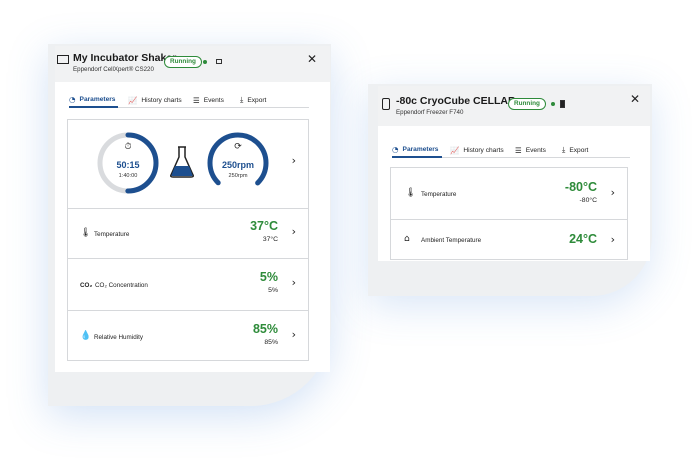 The width and height of the screenshot is (700, 459). What do you see at coordinates (188, 284) in the screenshot?
I see `row-co2: CO₂ CO₂ Concentration 5% 5% ›` at bounding box center [188, 284].